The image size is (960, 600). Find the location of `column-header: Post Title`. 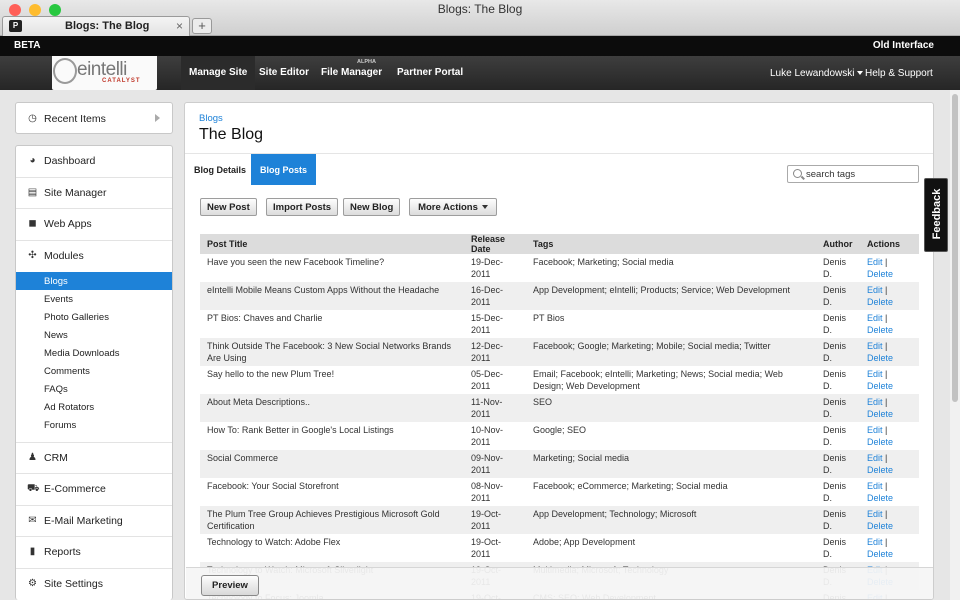

column-header: Post Title is located at coordinates (332, 244).